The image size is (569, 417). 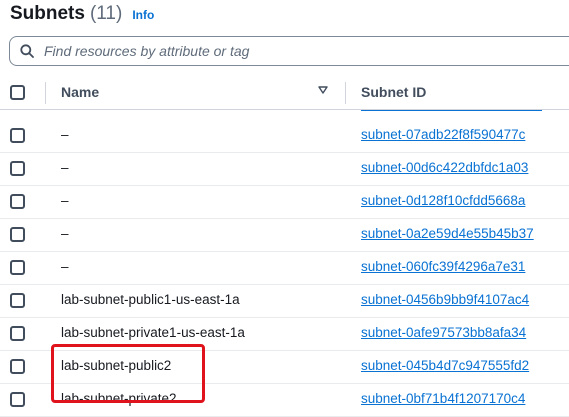 What do you see at coordinates (323, 90) in the screenshot?
I see `sort-caret-icon` at bounding box center [323, 90].